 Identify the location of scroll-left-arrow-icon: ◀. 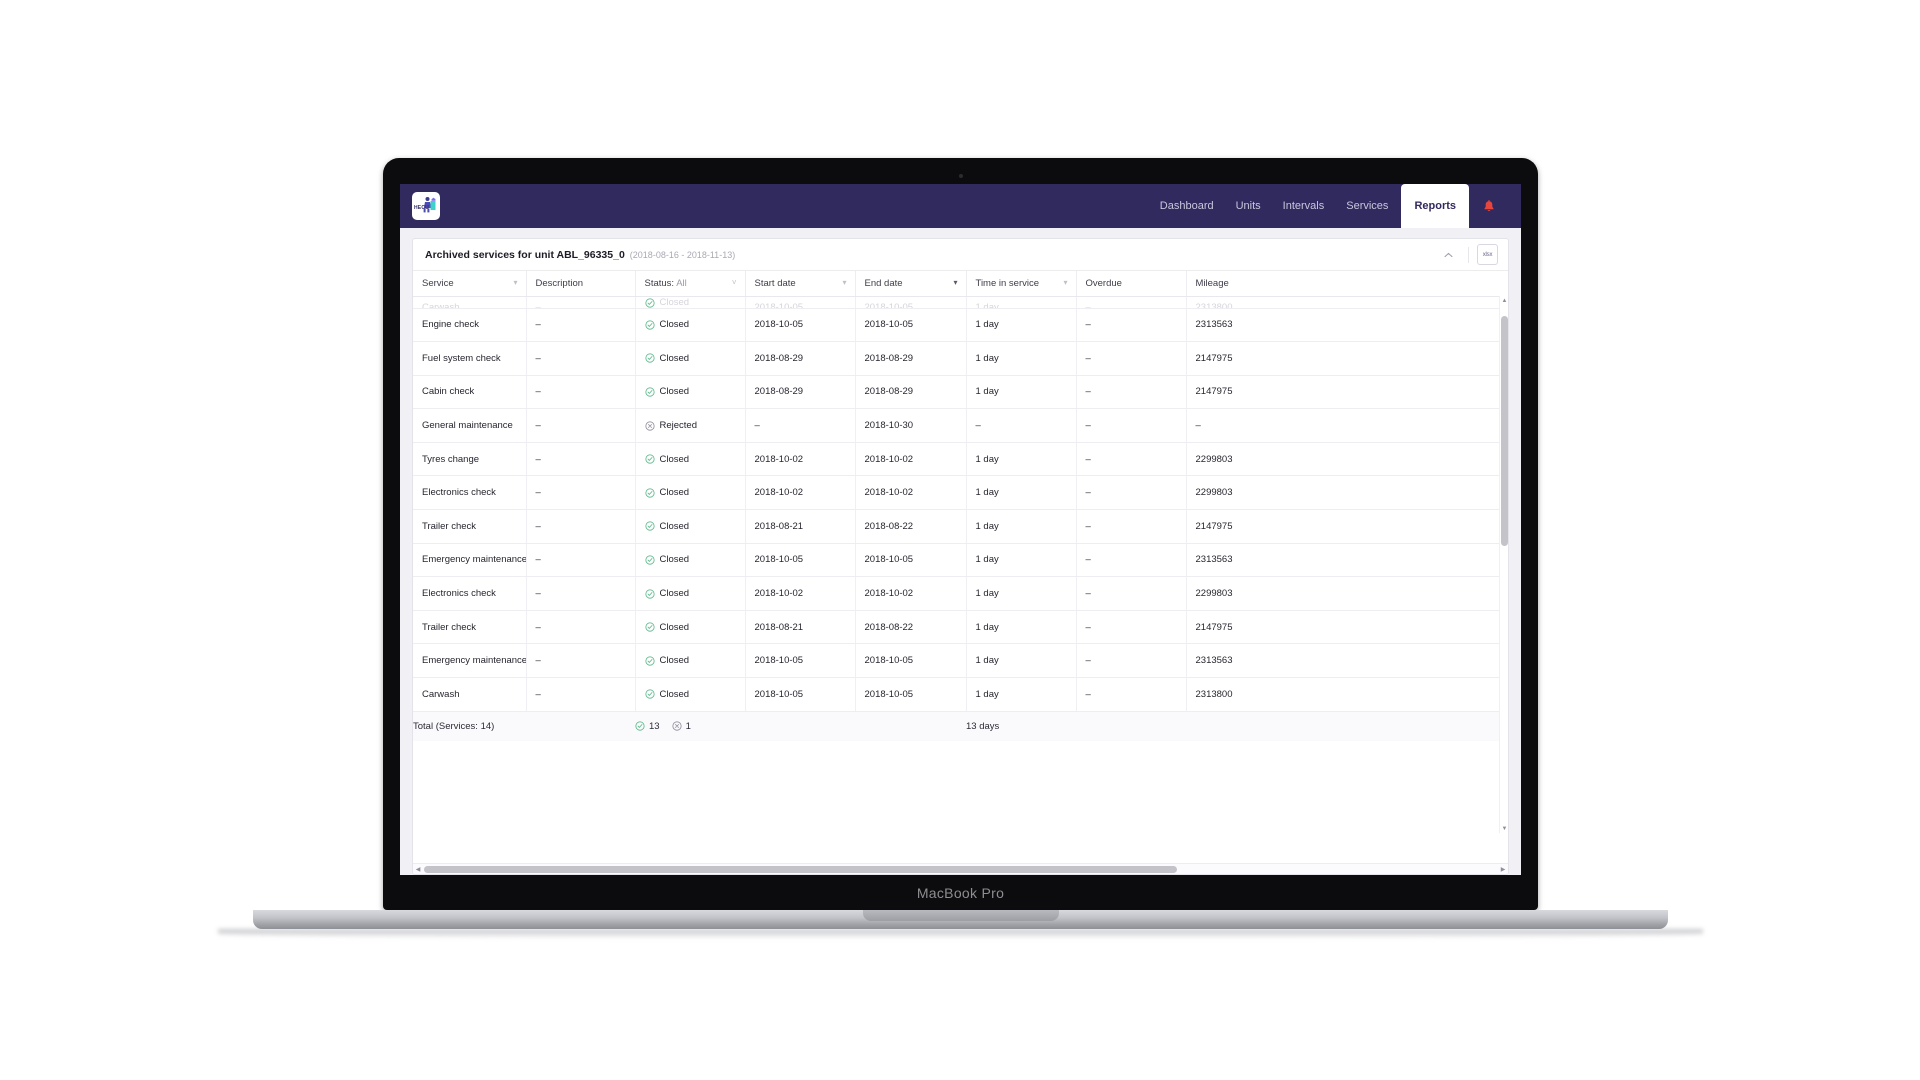
(418, 869).